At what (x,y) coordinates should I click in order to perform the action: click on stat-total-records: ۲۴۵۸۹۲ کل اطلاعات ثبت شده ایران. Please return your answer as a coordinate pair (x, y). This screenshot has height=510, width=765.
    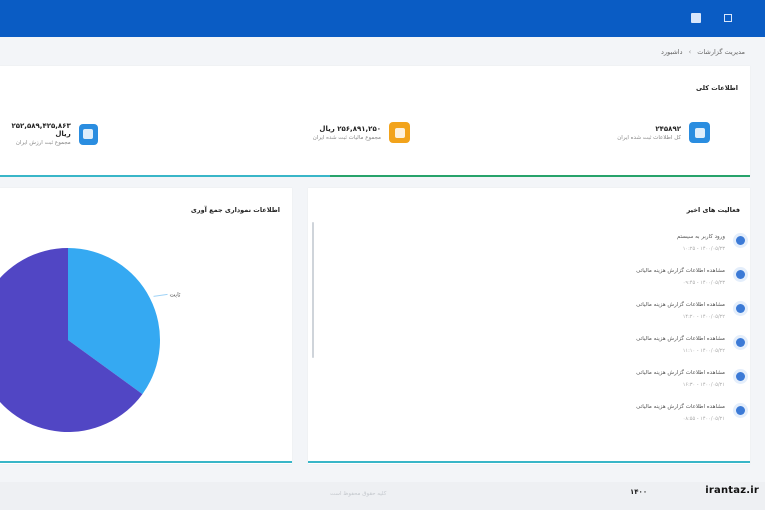
    Looking at the image, I should click on (663, 132).